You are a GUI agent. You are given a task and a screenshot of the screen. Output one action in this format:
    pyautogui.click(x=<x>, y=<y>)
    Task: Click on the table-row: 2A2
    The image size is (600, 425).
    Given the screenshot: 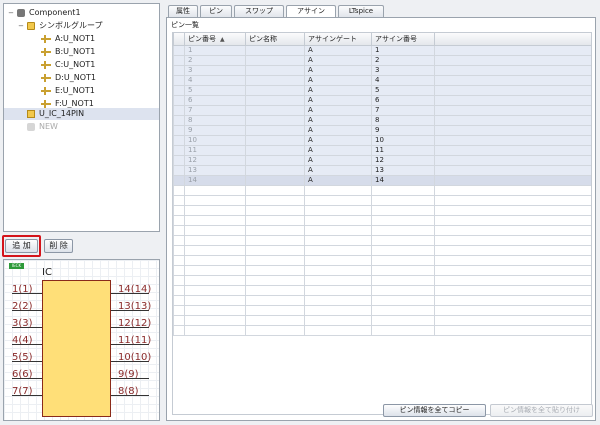 What is the action you would take?
    pyautogui.click(x=382, y=60)
    